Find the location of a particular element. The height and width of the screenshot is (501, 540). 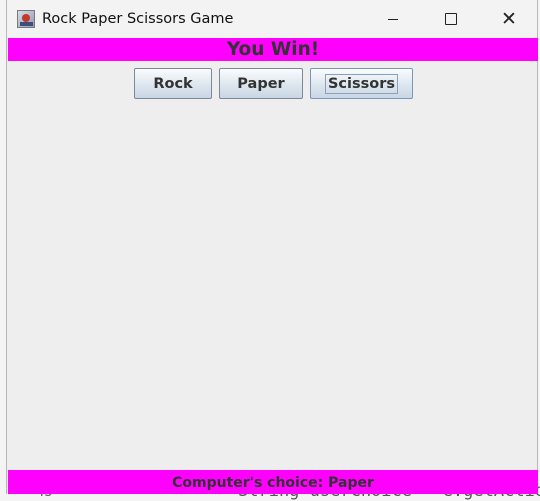

maximize-button is located at coordinates (451, 19).